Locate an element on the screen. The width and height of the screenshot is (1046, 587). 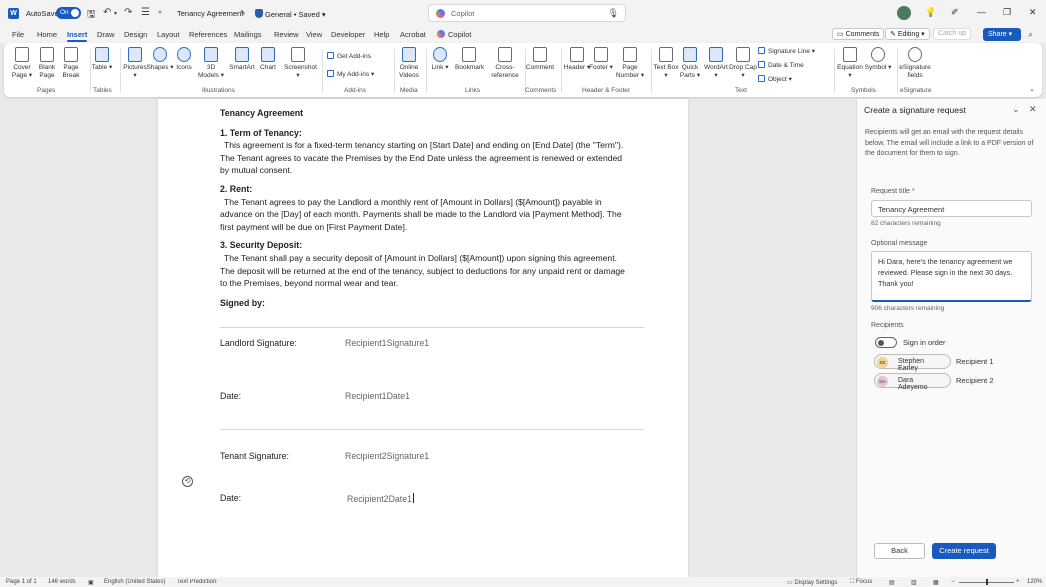
comment-button: Comment is located at coordinates (540, 59).